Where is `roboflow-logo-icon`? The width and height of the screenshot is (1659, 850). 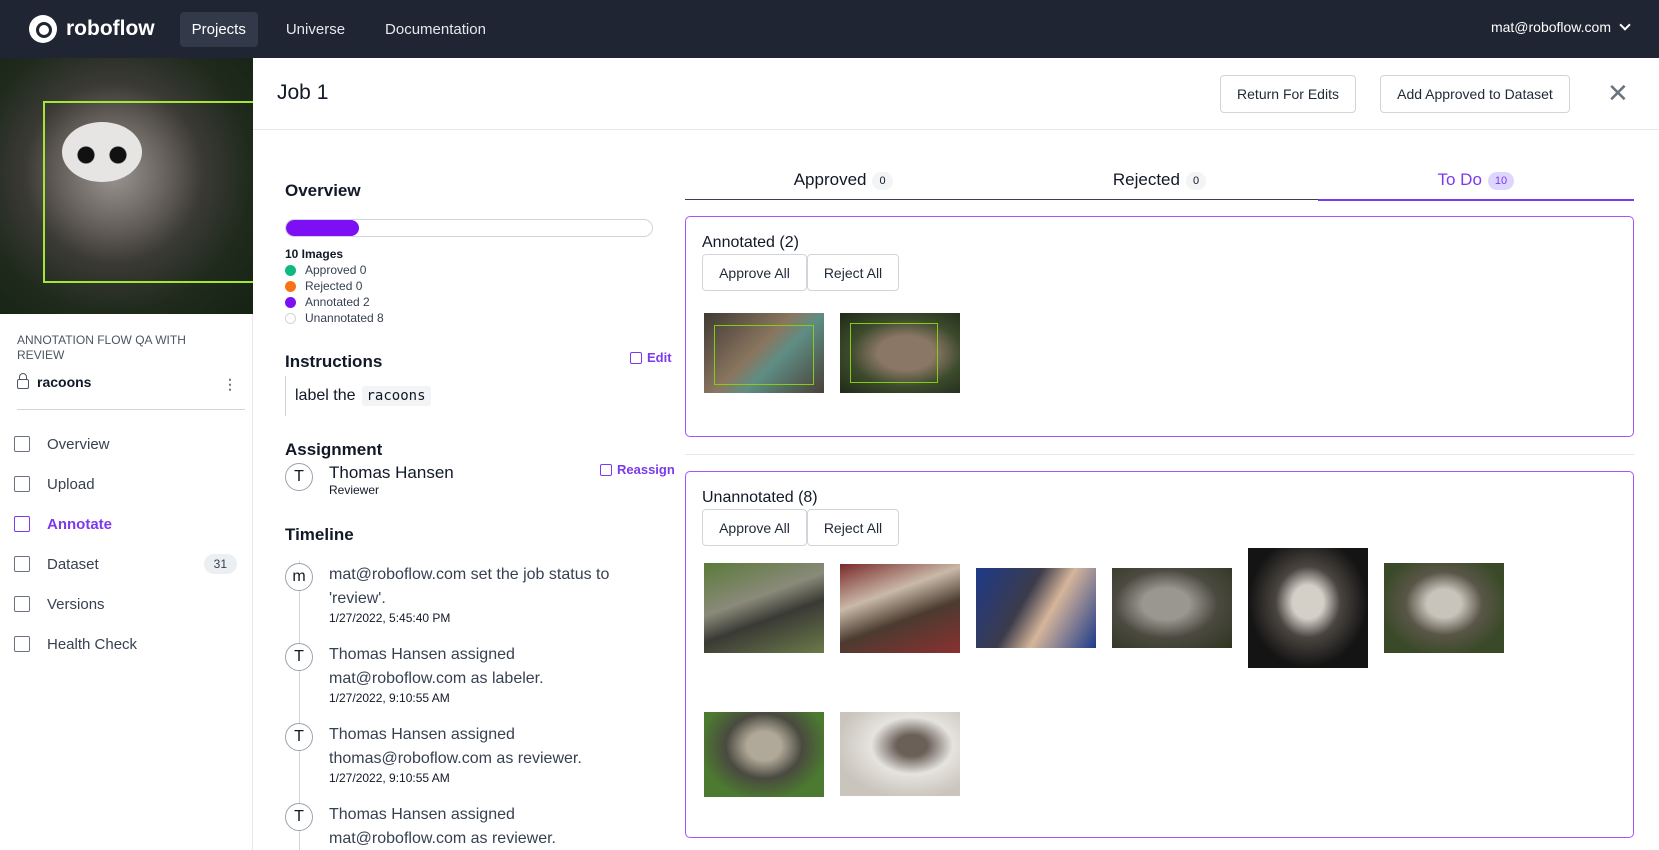 roboflow-logo-icon is located at coordinates (43, 29).